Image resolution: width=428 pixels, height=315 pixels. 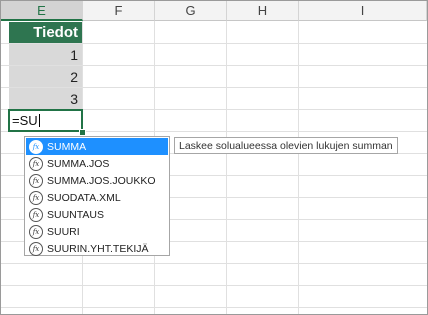 I want to click on formula-text: =SU, so click(x=25, y=120).